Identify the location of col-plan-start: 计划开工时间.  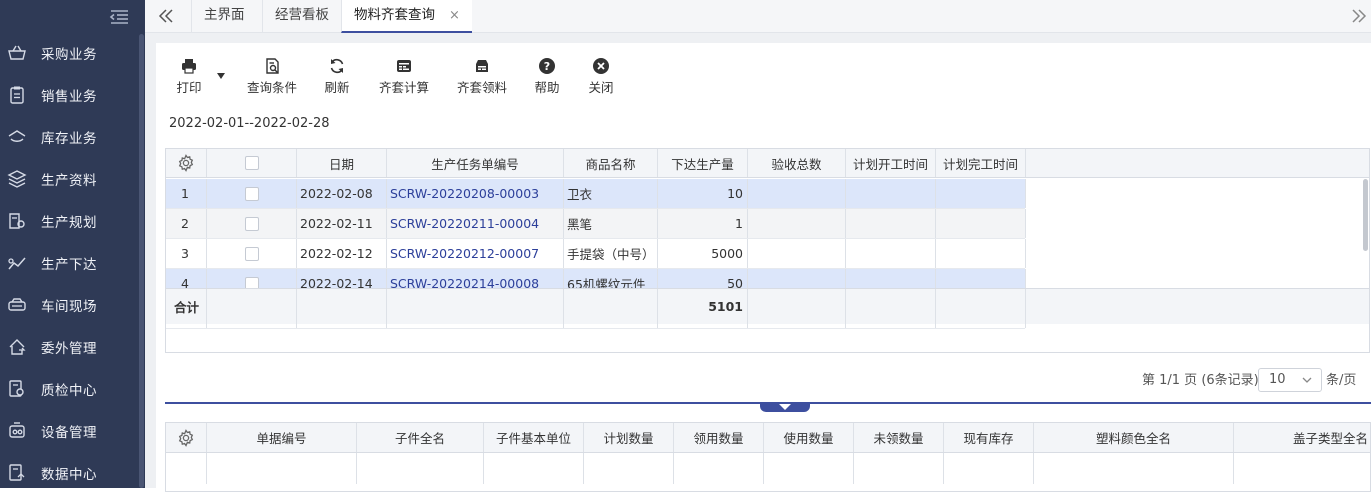
(891, 163).